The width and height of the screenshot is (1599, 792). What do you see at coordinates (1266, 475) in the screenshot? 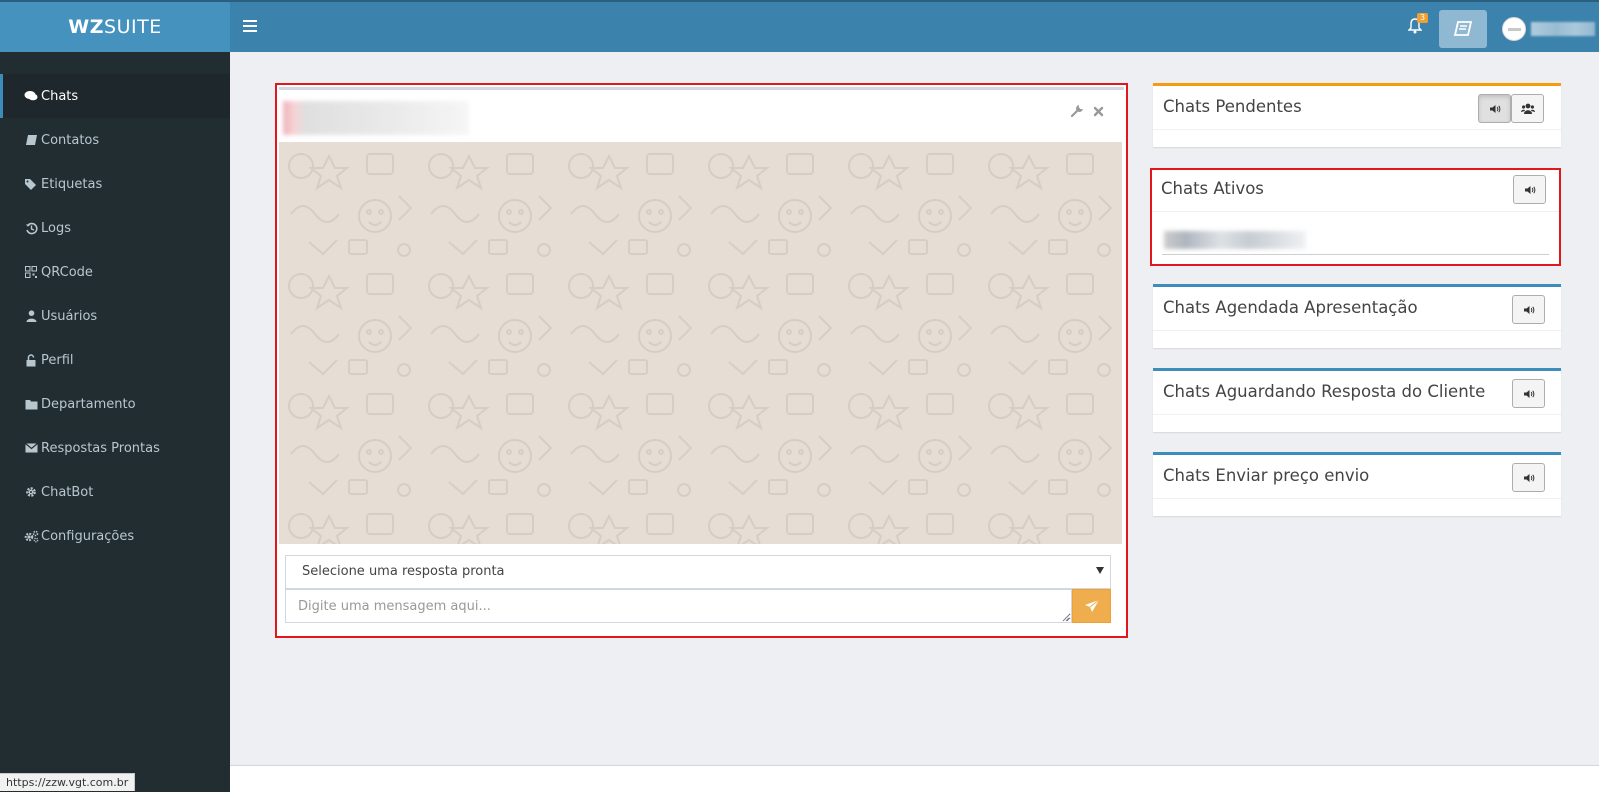
I see `panel-title: Chats Enviar preço envio` at bounding box center [1266, 475].